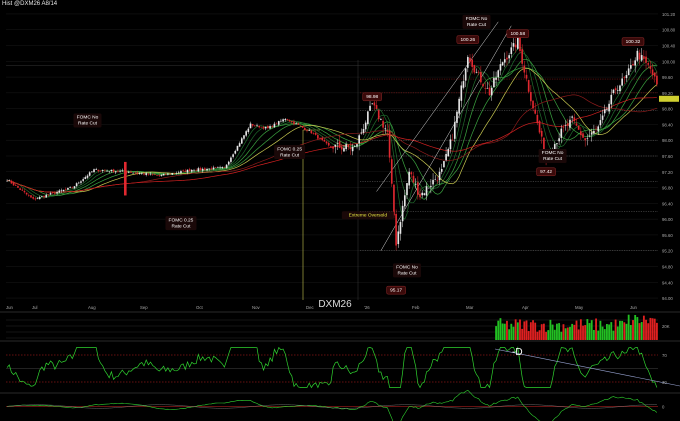 This screenshot has height=421, width=680. What do you see at coordinates (367, 307) in the screenshot?
I see `x-tick-label: '26` at bounding box center [367, 307].